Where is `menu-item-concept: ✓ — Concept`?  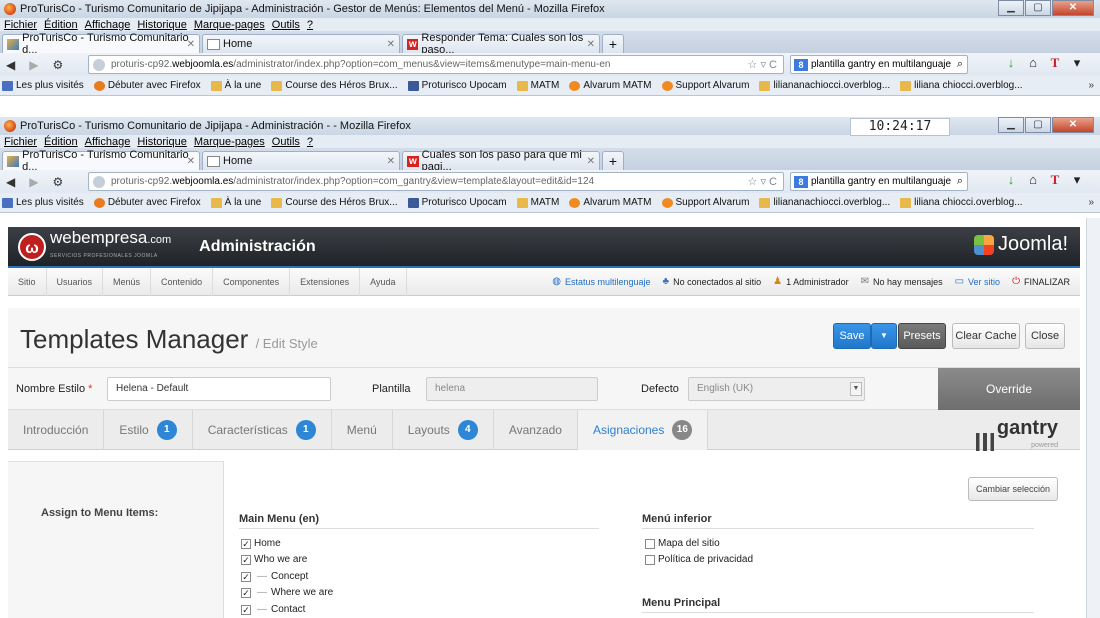 menu-item-concept: ✓ — Concept is located at coordinates (274, 576).